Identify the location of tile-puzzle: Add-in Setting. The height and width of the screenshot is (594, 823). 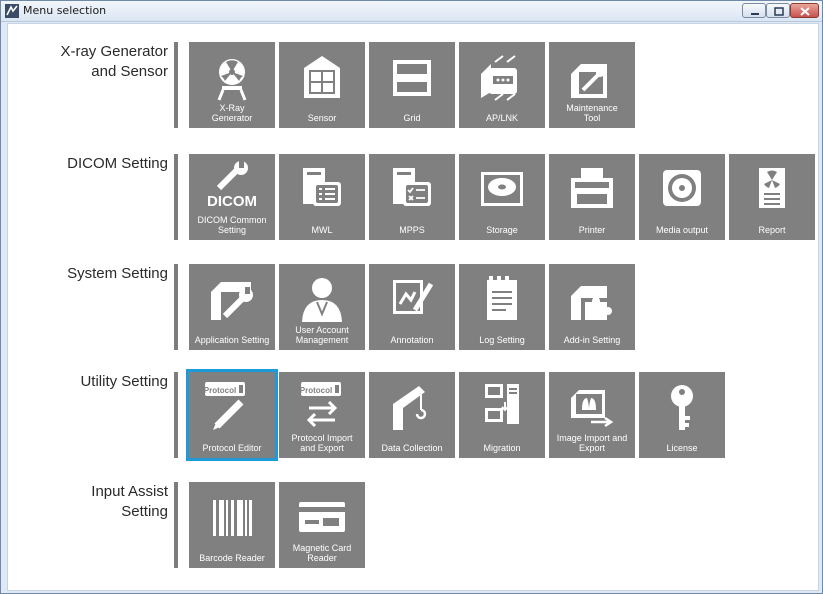
(592, 307).